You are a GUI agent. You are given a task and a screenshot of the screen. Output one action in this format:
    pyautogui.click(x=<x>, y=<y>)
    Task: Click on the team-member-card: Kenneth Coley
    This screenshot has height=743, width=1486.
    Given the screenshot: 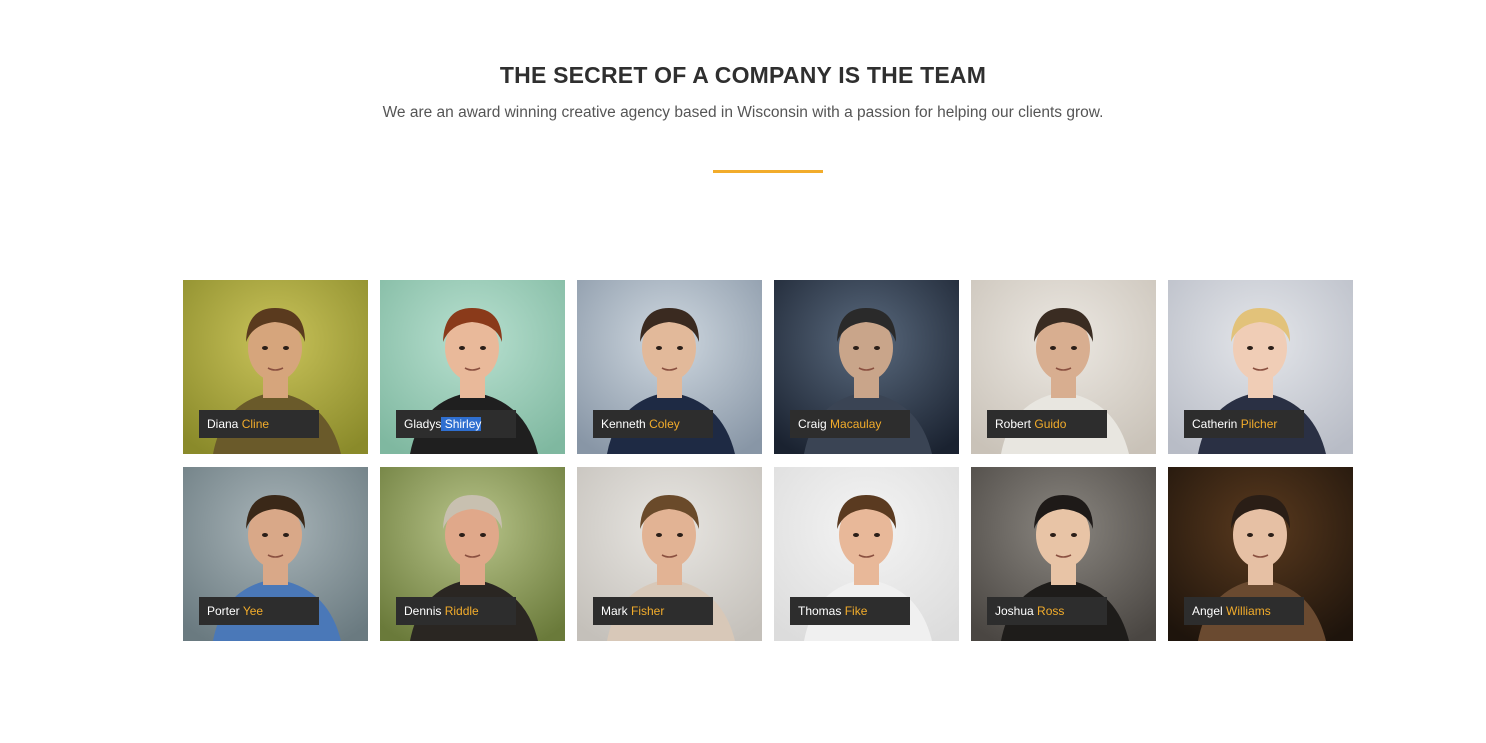 What is the action you would take?
    pyautogui.click(x=669, y=367)
    